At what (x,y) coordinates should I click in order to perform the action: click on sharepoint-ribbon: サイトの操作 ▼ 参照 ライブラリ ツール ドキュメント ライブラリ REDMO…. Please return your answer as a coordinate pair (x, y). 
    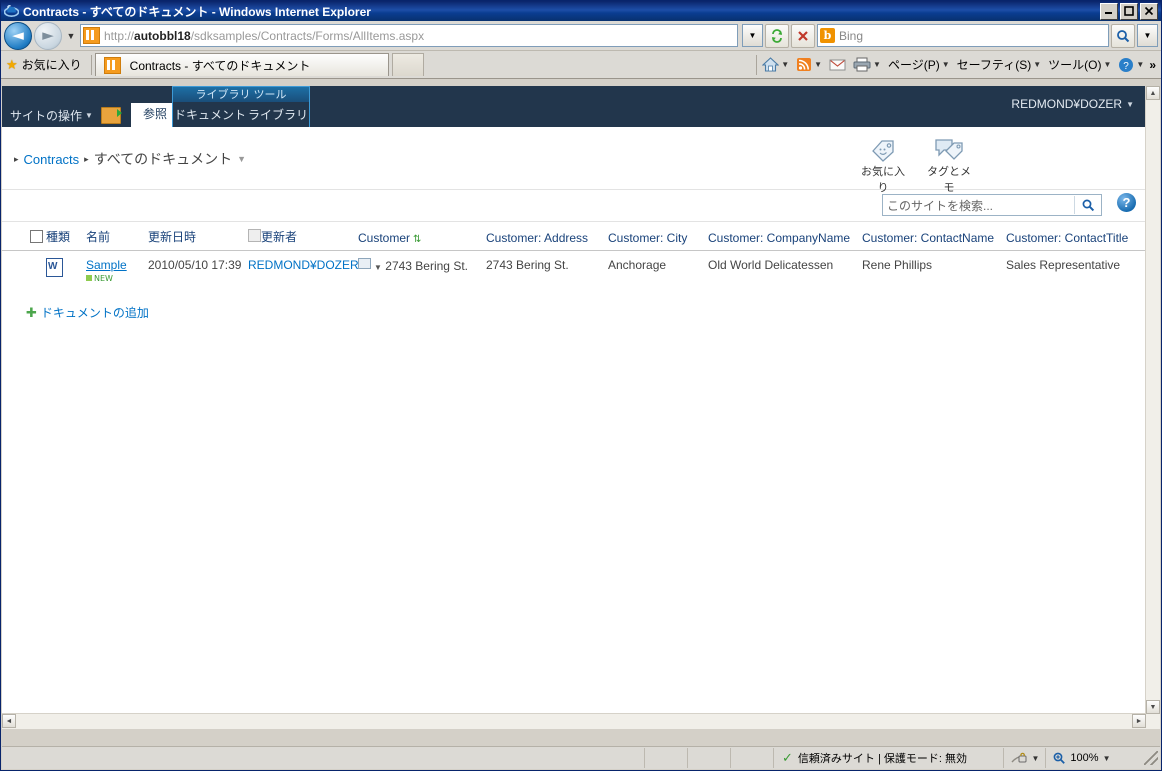
    Looking at the image, I should click on (574, 106).